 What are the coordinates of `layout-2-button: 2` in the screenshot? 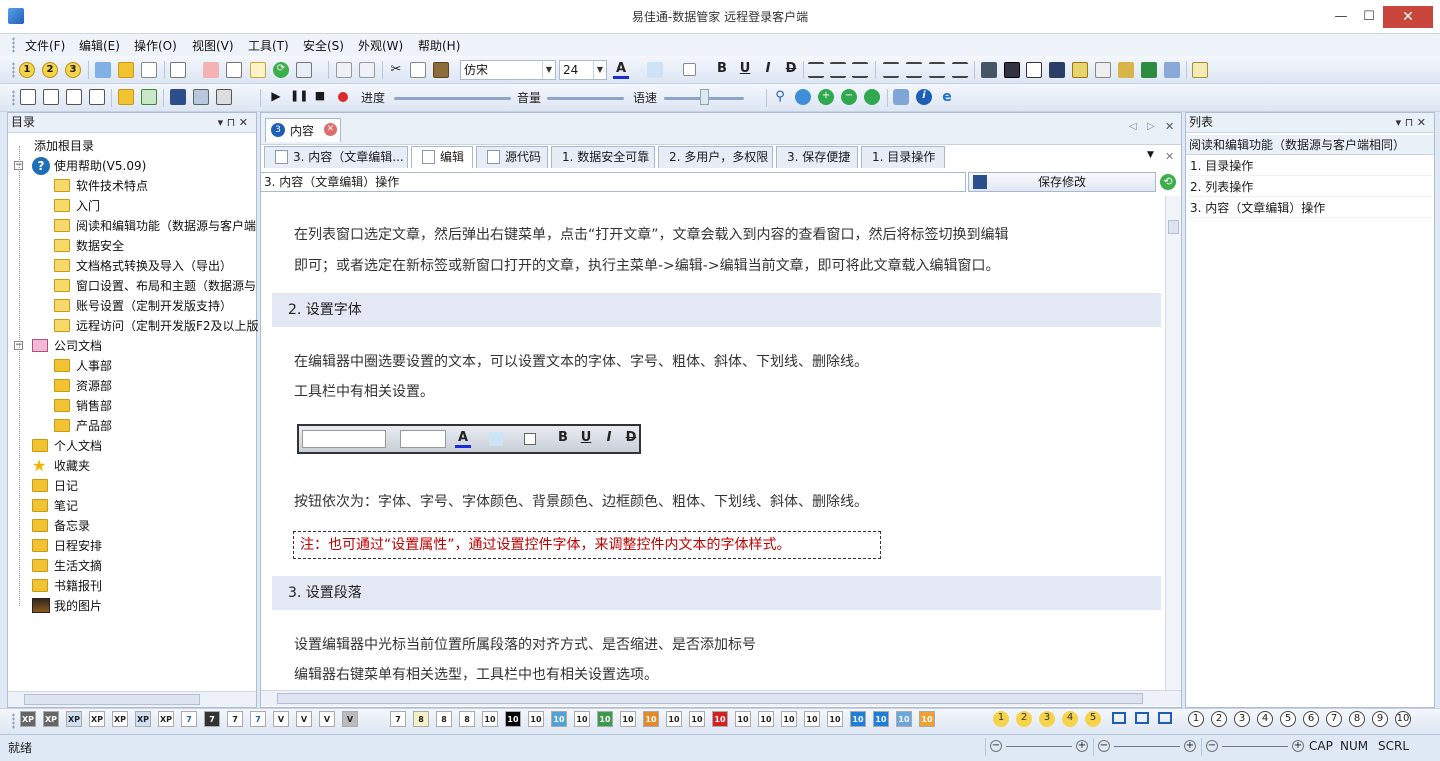 It's located at (50, 70).